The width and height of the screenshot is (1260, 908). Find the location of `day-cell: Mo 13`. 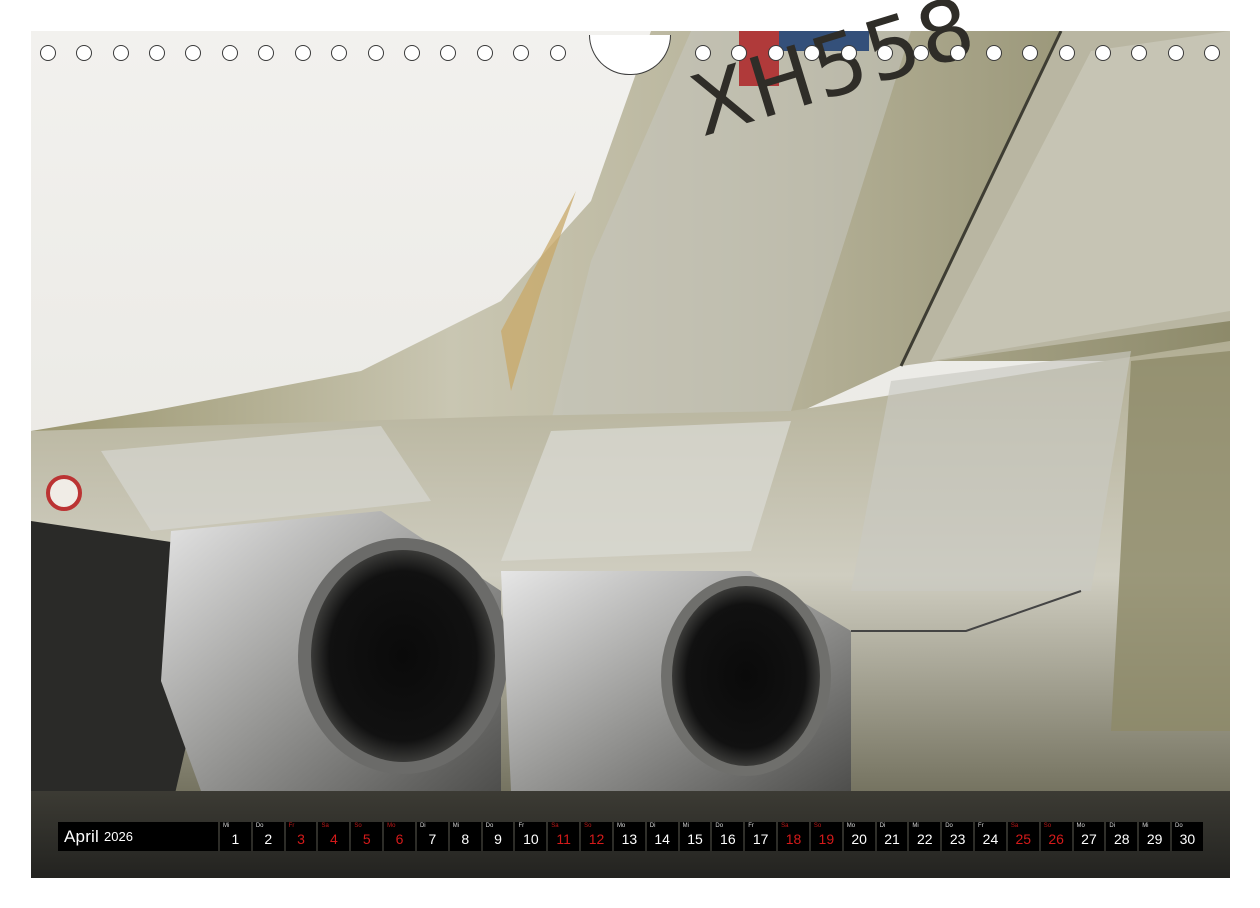

day-cell: Mo 13 is located at coordinates (629, 836).